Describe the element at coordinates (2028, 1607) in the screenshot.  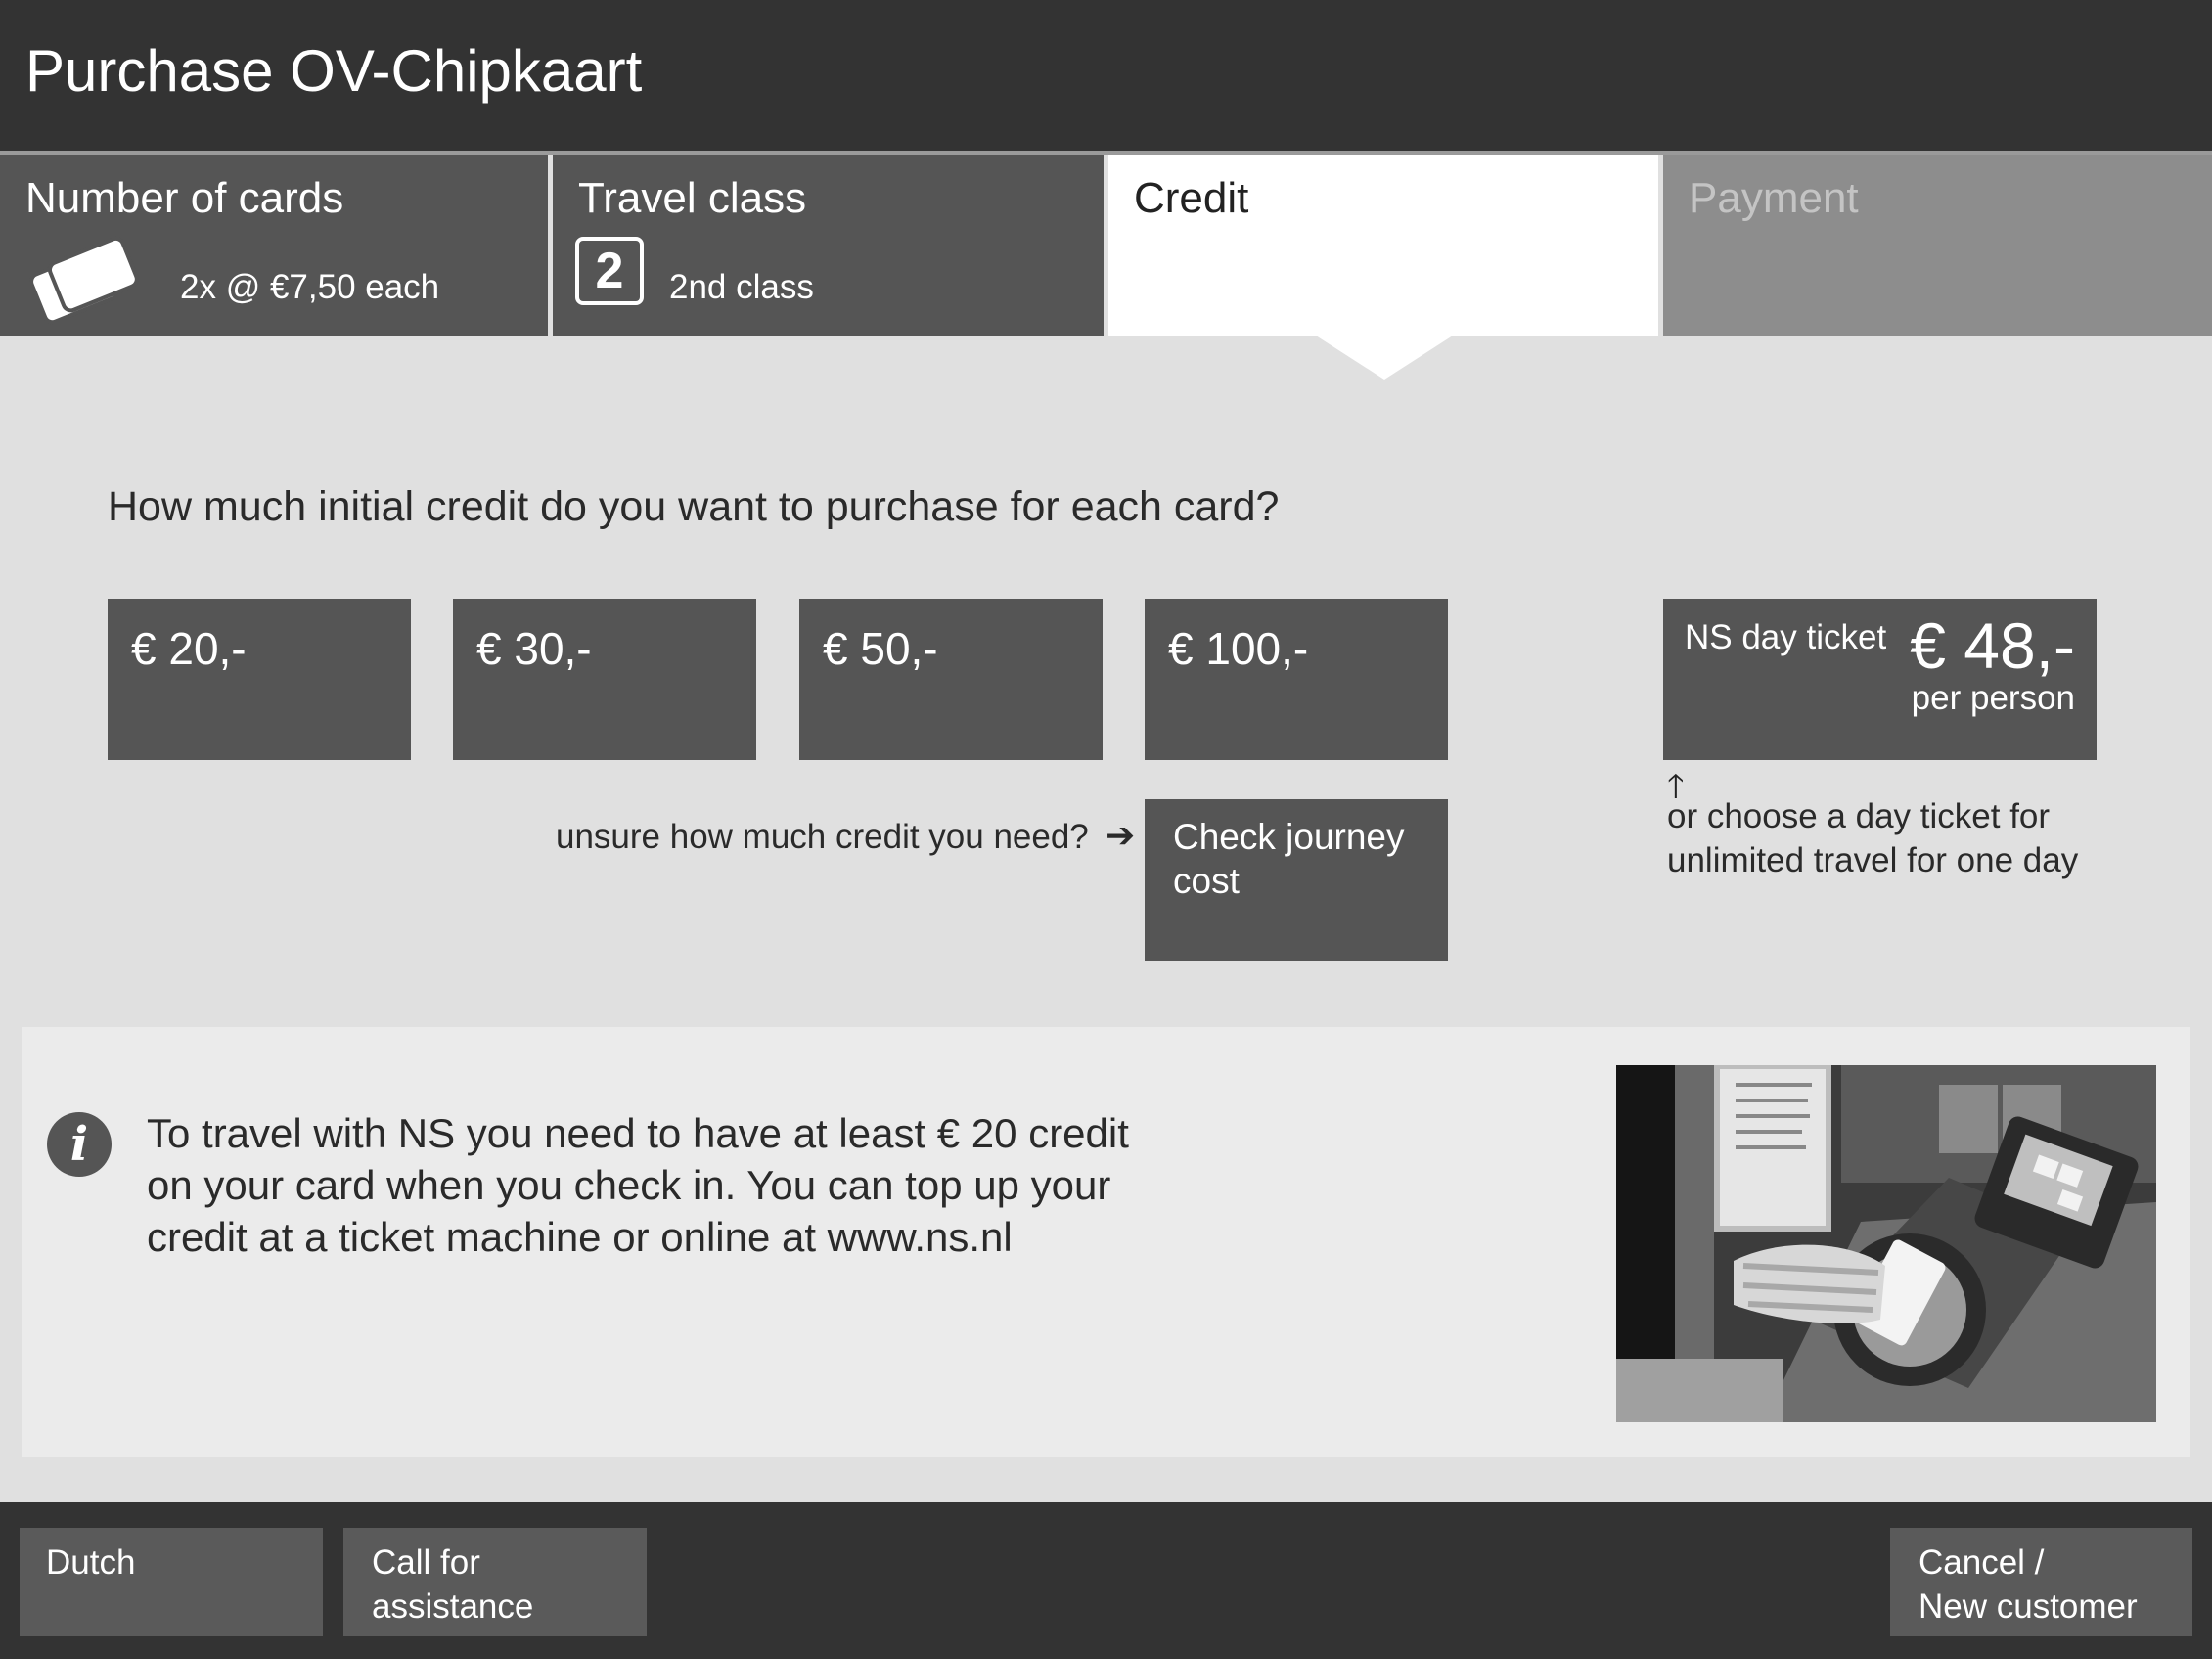
I see `button-label-line2: New customer` at that location.